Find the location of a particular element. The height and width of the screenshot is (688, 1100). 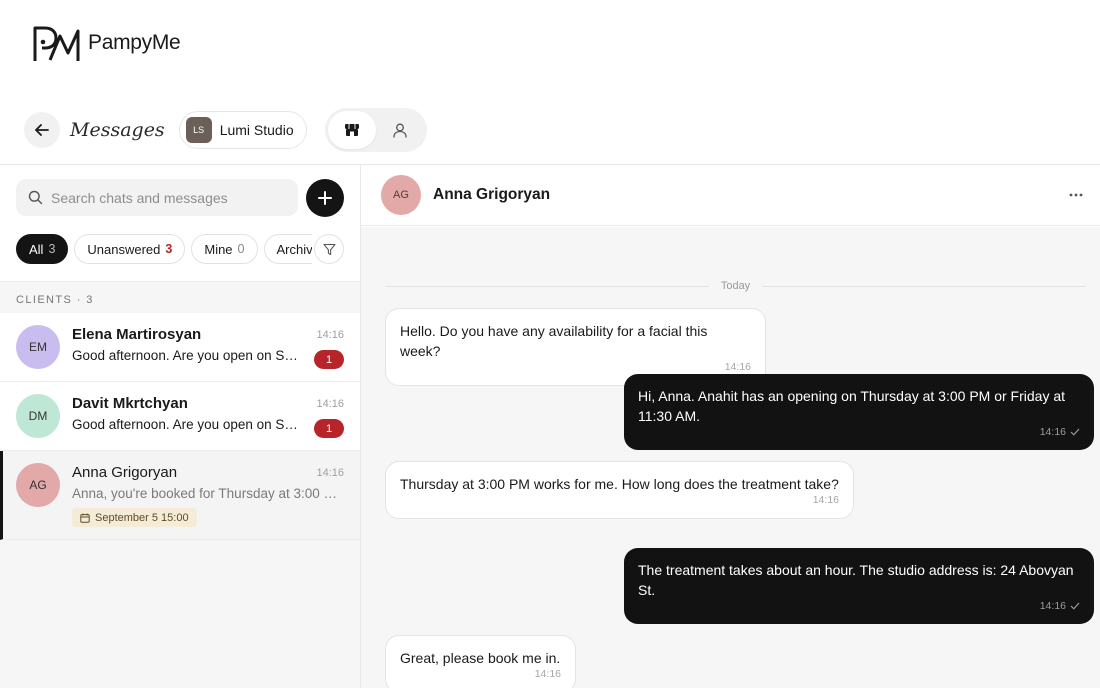

plus-icon is located at coordinates (325, 198).